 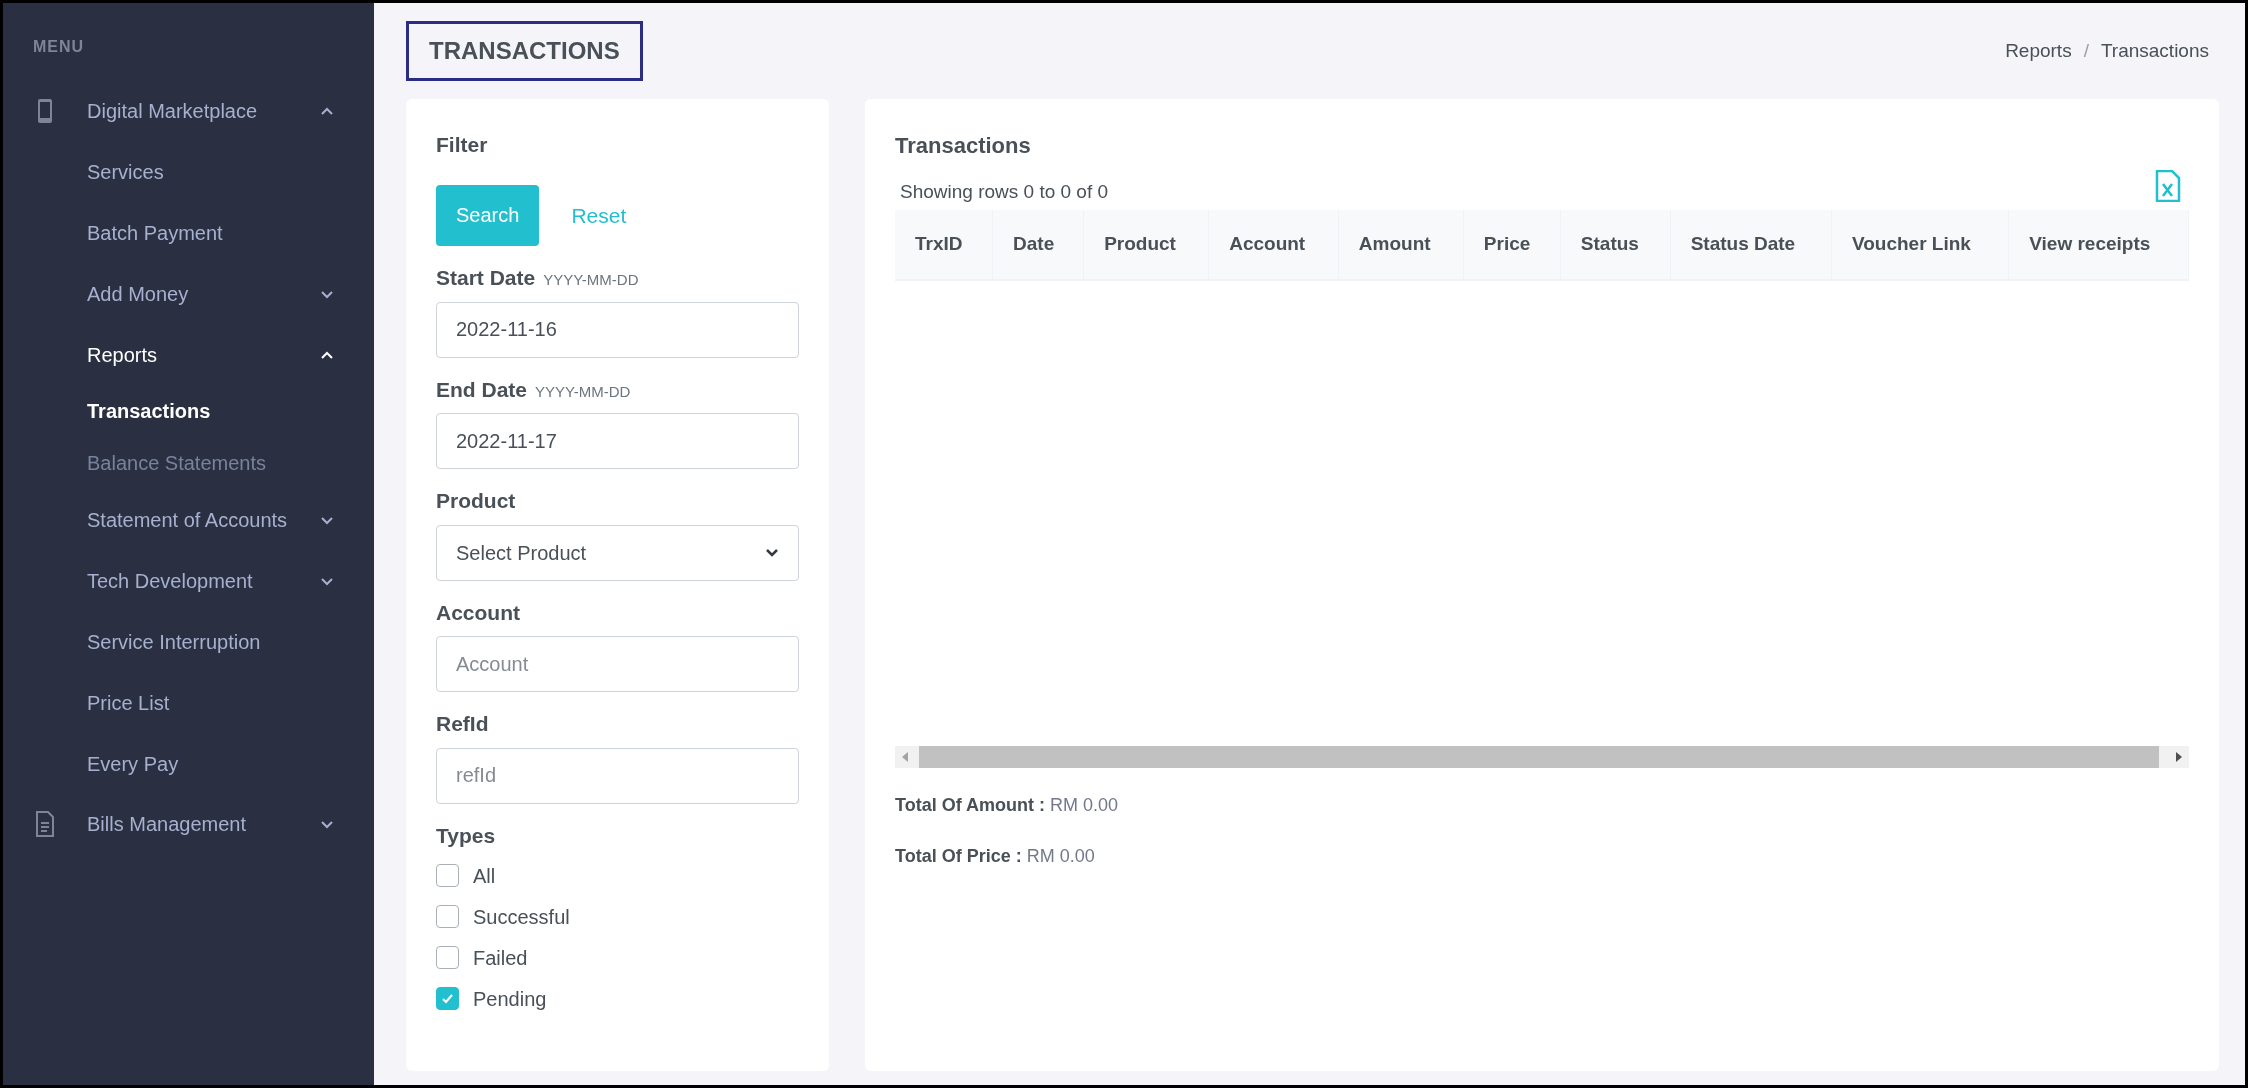 I want to click on field-label: RefId, so click(x=462, y=724).